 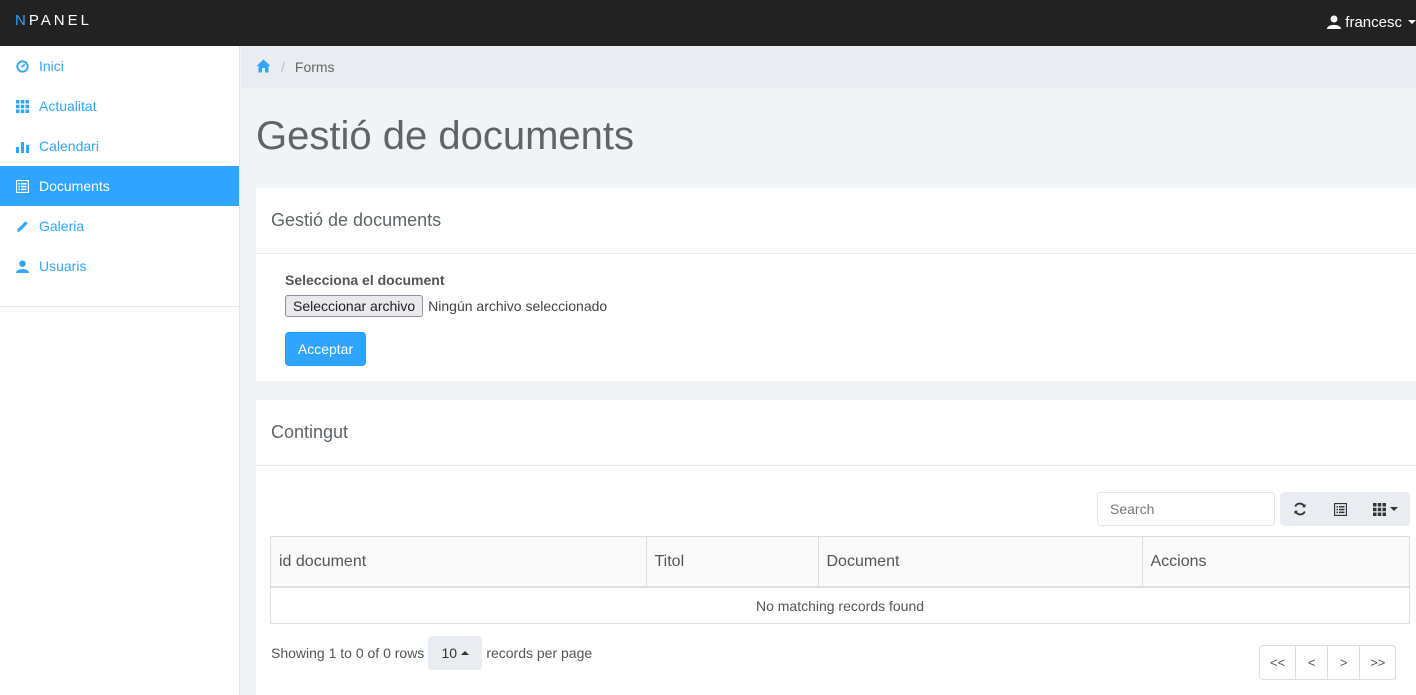 What do you see at coordinates (354, 306) in the screenshot?
I see `choose-file-button: Seleccionar archivo` at bounding box center [354, 306].